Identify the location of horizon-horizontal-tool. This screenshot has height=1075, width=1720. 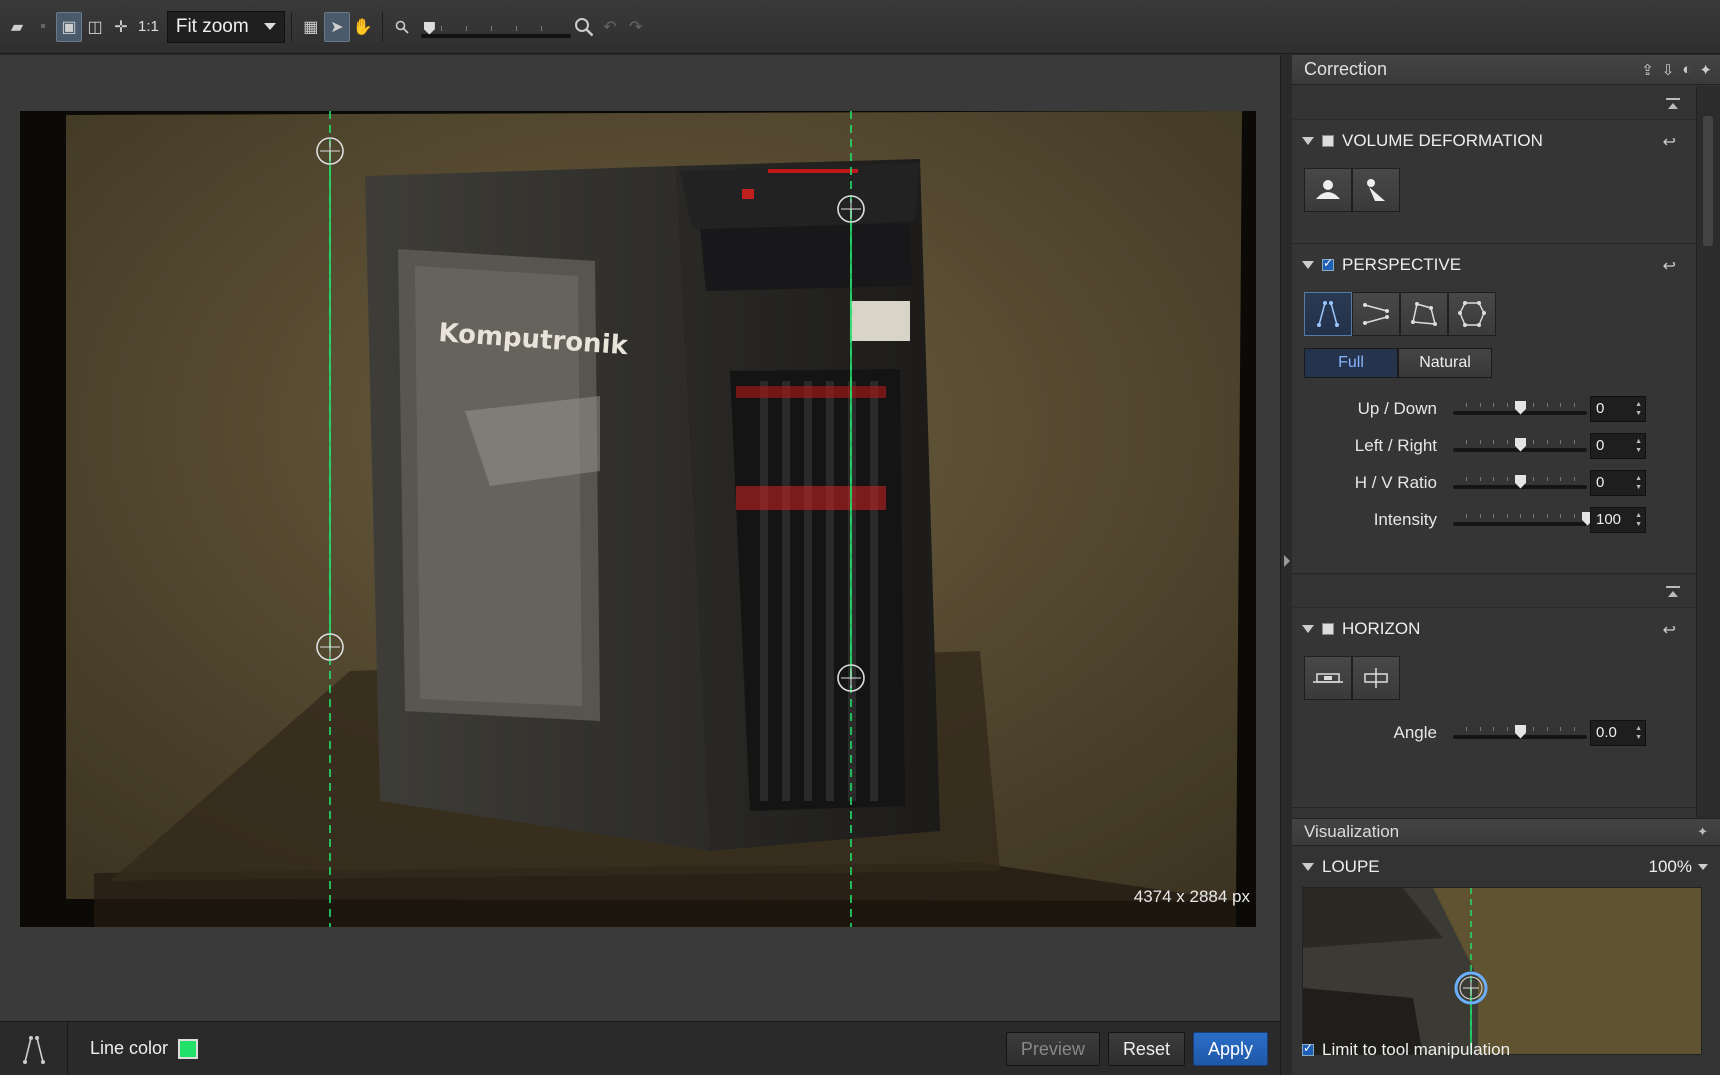
(1328, 678).